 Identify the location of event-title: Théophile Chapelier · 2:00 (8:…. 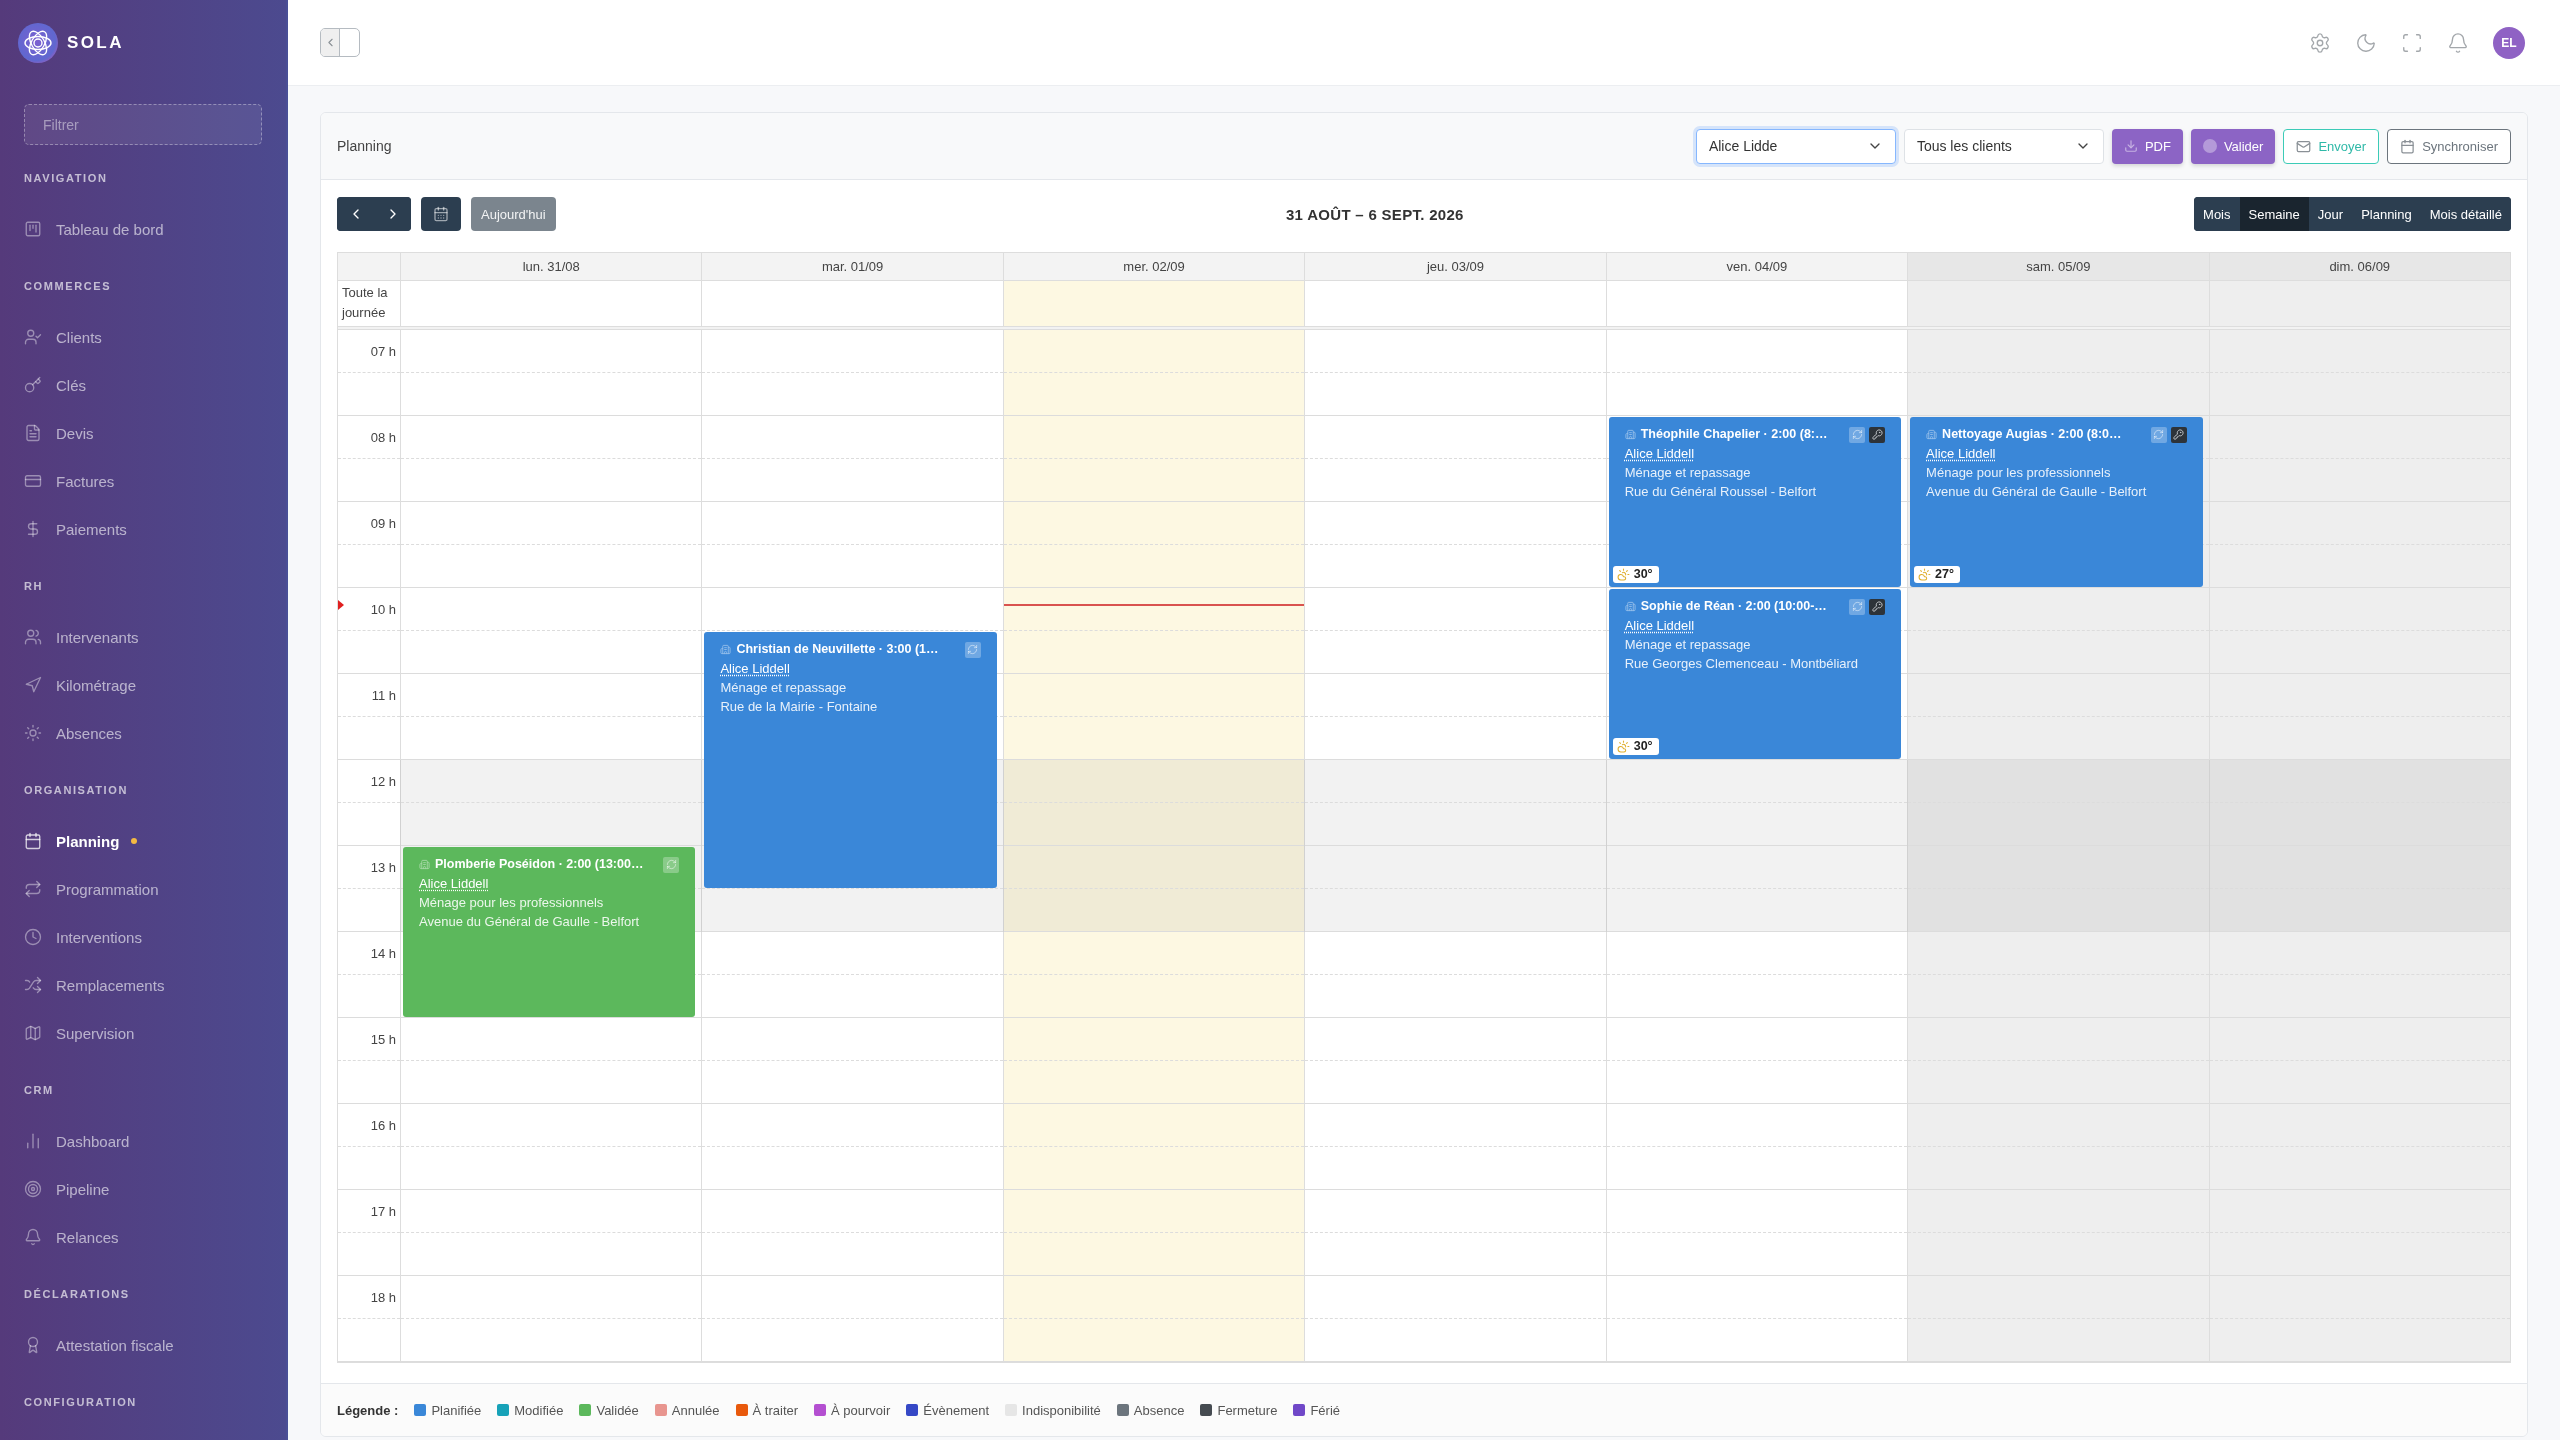
(1734, 434).